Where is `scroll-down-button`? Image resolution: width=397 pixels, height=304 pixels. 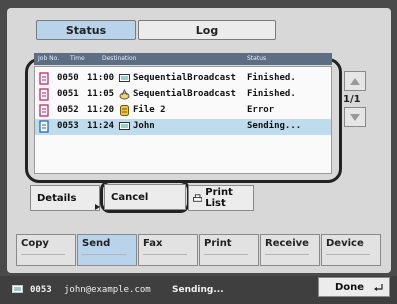 scroll-down-button is located at coordinates (355, 117).